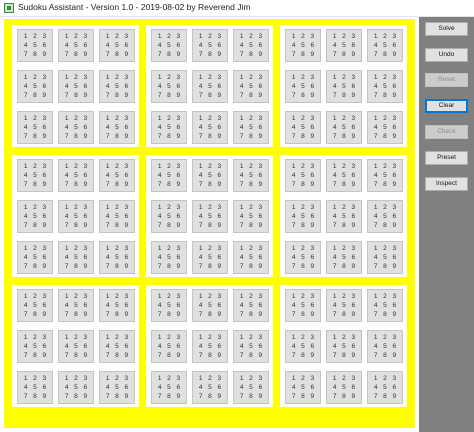  Describe the element at coordinates (446, 55) in the screenshot. I see `undo-button: Undo` at that location.